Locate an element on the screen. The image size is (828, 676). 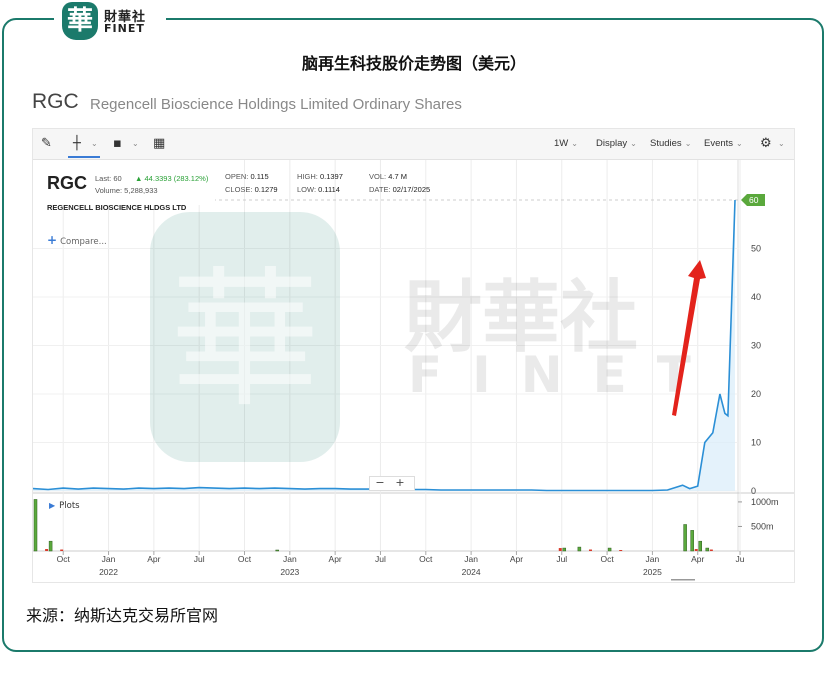
page-title: 脑再生科技股价走势图（美元） is located at coordinates (413, 63).